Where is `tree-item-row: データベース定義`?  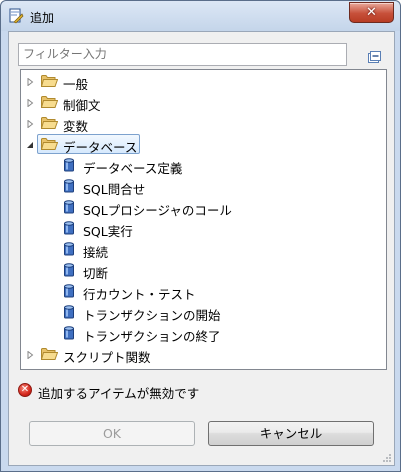 tree-item-row: データベース定義 is located at coordinates (203, 165).